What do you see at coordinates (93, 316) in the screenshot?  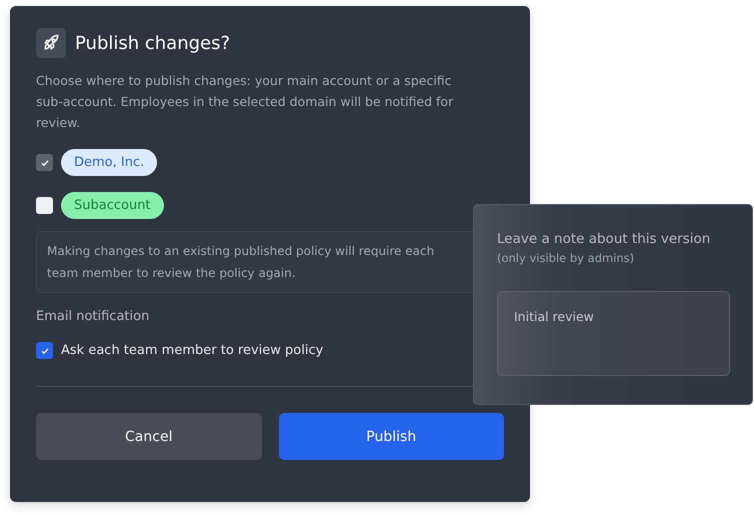 I see `section-heading: Email notification` at bounding box center [93, 316].